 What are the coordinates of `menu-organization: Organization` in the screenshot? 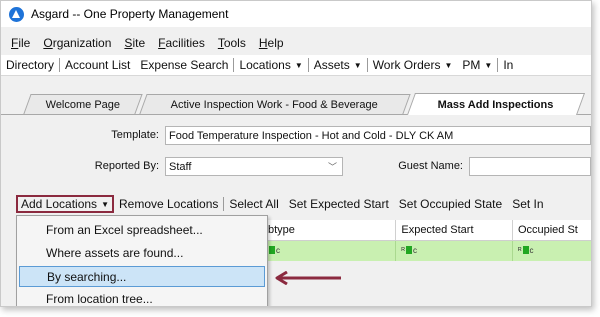 It's located at (77, 43).